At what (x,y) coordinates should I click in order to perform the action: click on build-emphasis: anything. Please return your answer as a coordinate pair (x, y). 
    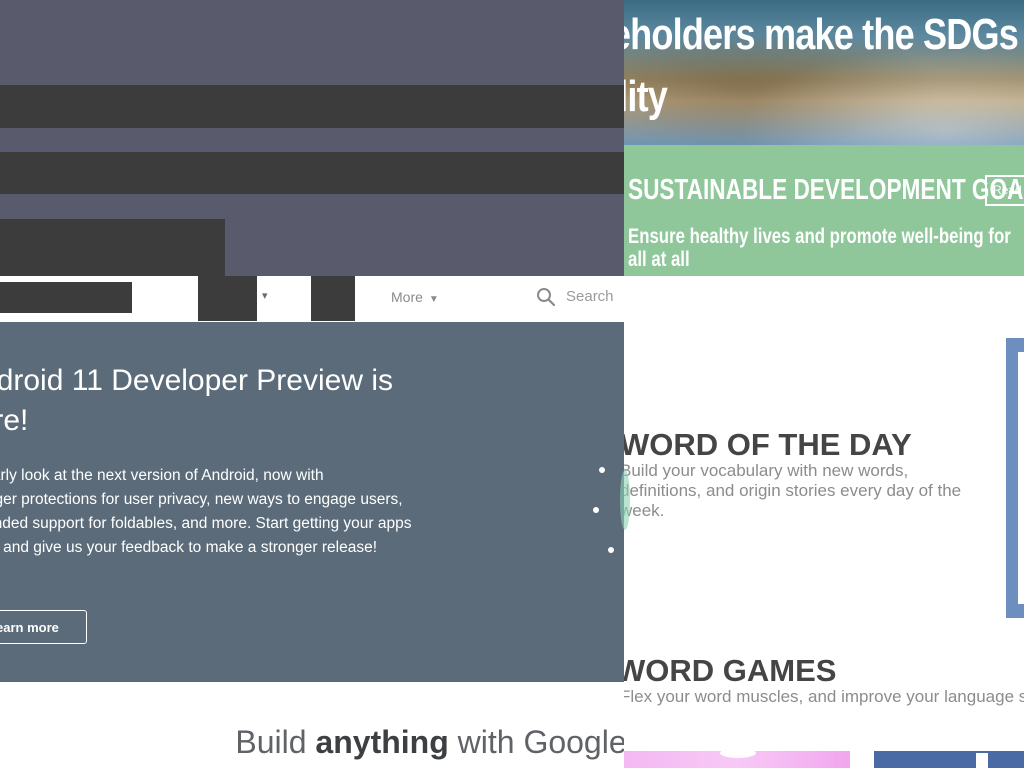
    Looking at the image, I should click on (382, 742).